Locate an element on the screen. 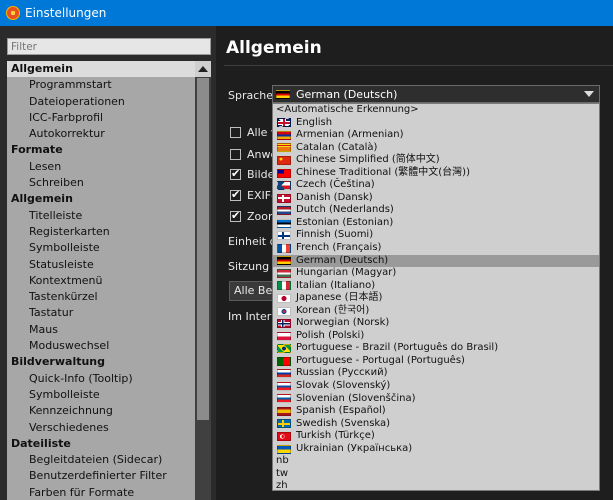 The image size is (613, 500). language-option: Armenian (Armenian) is located at coordinates (436, 135).